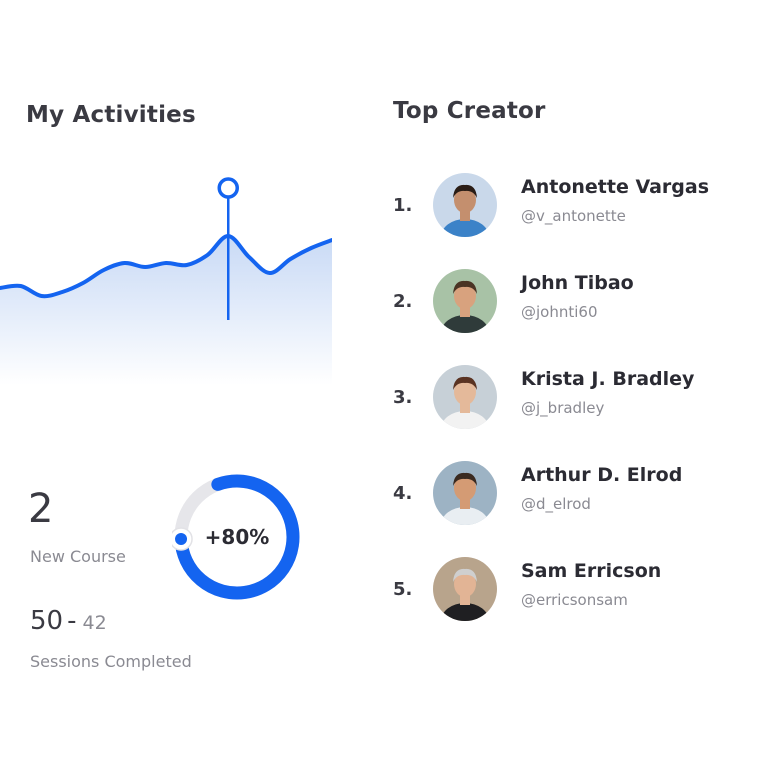 Image resolution: width=768 pixels, height=769 pixels. What do you see at coordinates (573, 494) in the screenshot?
I see `creator-row: 4. Arthur D. Elrod @d_elrod` at bounding box center [573, 494].